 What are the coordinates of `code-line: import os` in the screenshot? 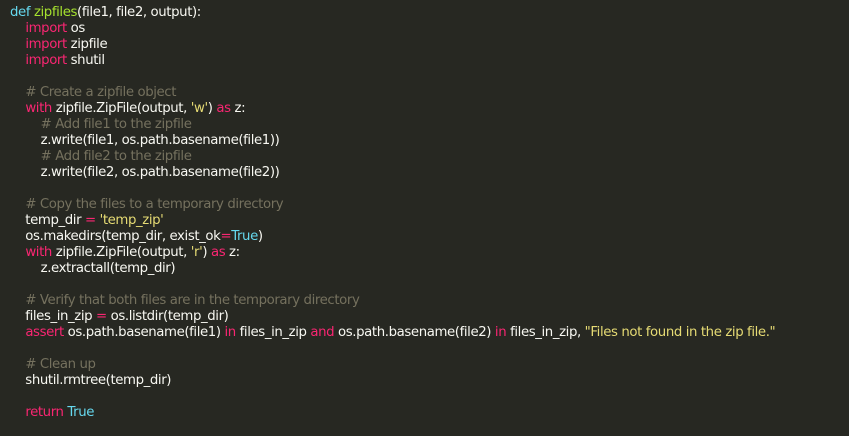 It's located at (429, 29).